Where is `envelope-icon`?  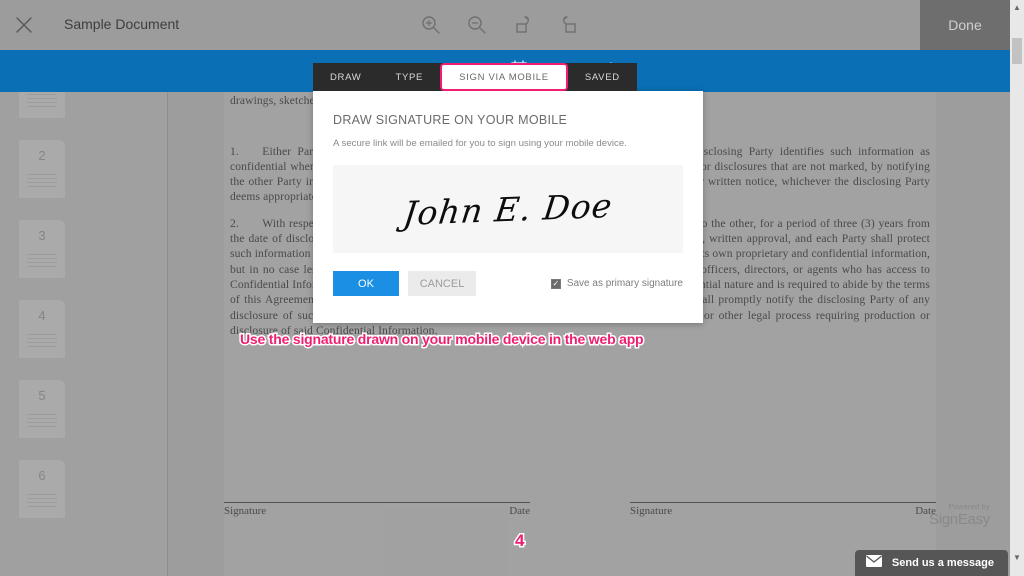 envelope-icon is located at coordinates (874, 563).